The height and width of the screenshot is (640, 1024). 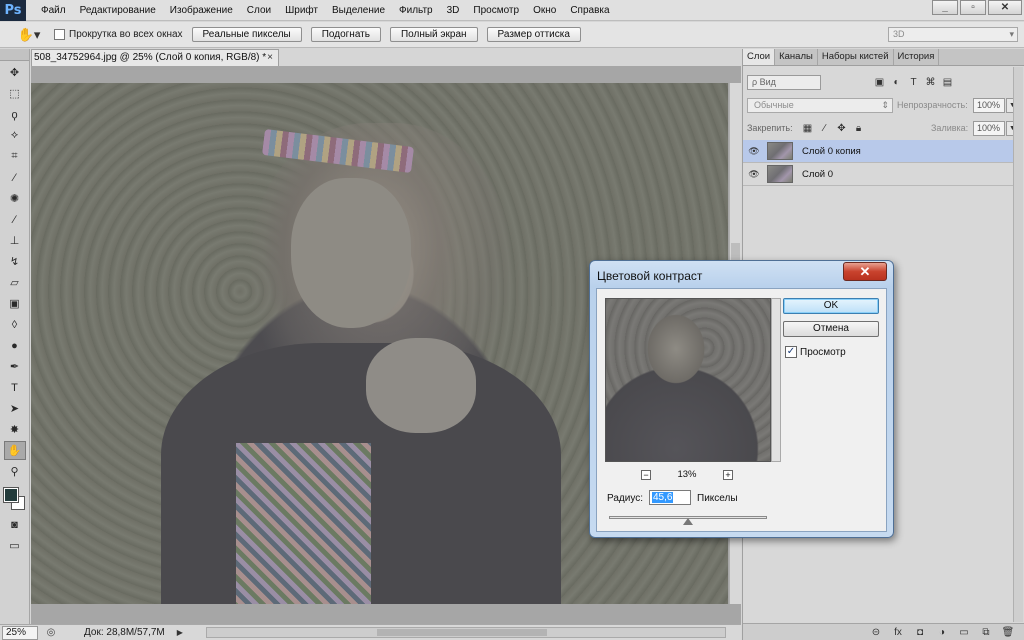 What do you see at coordinates (913, 82) in the screenshot?
I see `type-filter-icon: T` at bounding box center [913, 82].